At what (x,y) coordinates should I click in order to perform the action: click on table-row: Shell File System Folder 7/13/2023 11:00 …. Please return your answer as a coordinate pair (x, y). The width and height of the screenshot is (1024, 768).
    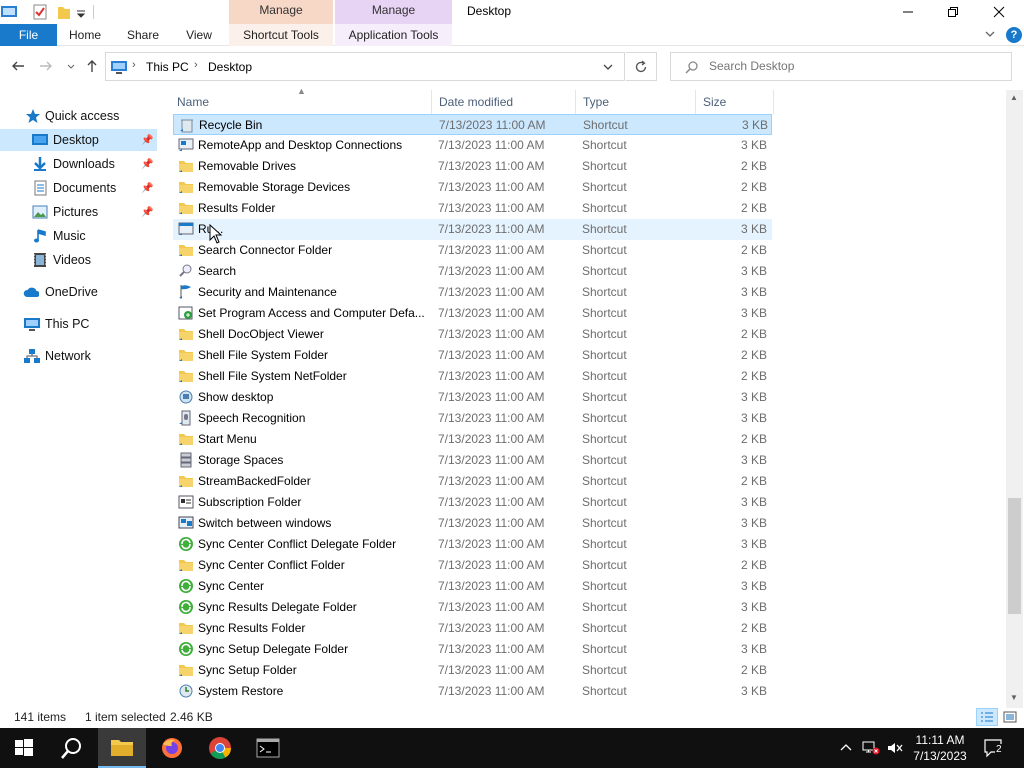
    Looking at the image, I should click on (472, 355).